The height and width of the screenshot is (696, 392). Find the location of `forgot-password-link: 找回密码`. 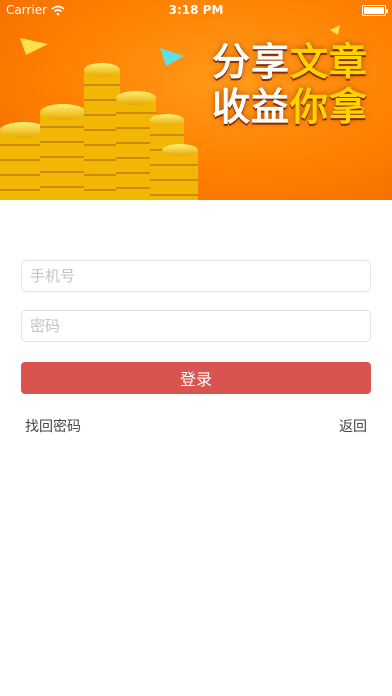

forgot-password-link: 找回密码 is located at coordinates (53, 426).